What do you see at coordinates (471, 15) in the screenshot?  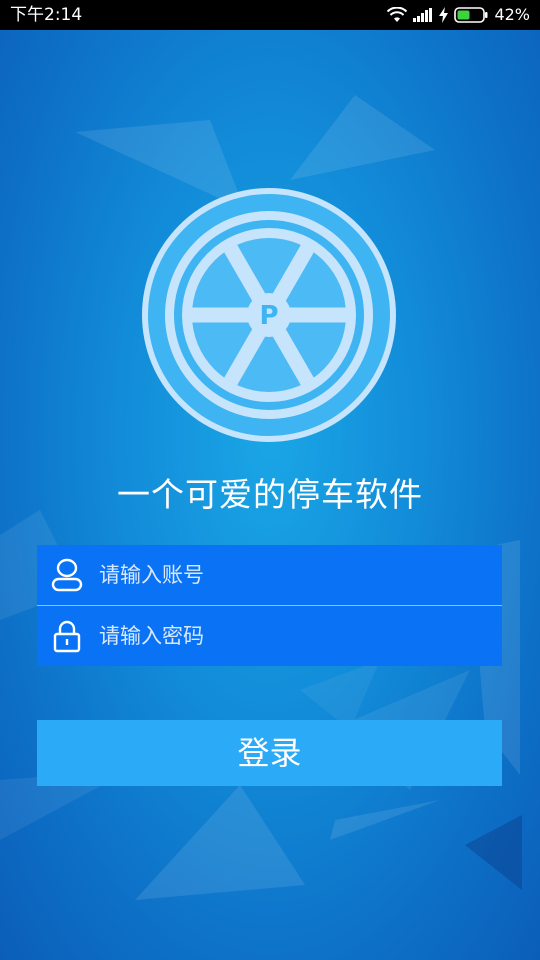 I see `battery-icon` at bounding box center [471, 15].